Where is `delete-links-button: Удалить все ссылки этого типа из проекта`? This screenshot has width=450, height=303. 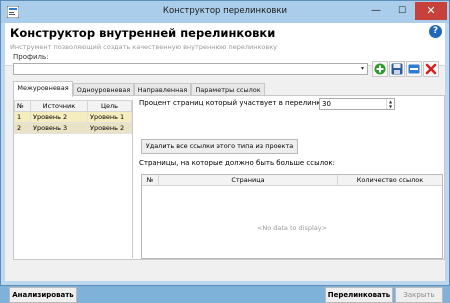
delete-links-button: Удалить все ссылки этого типа из проекта is located at coordinates (219, 146).